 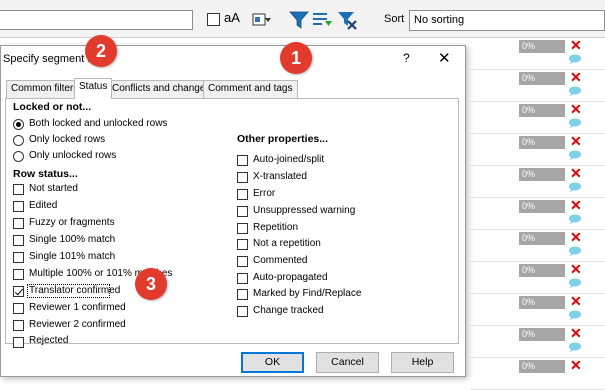 What do you see at coordinates (18, 308) in the screenshot?
I see `checkbox-reviewer-1-confirmed` at bounding box center [18, 308].